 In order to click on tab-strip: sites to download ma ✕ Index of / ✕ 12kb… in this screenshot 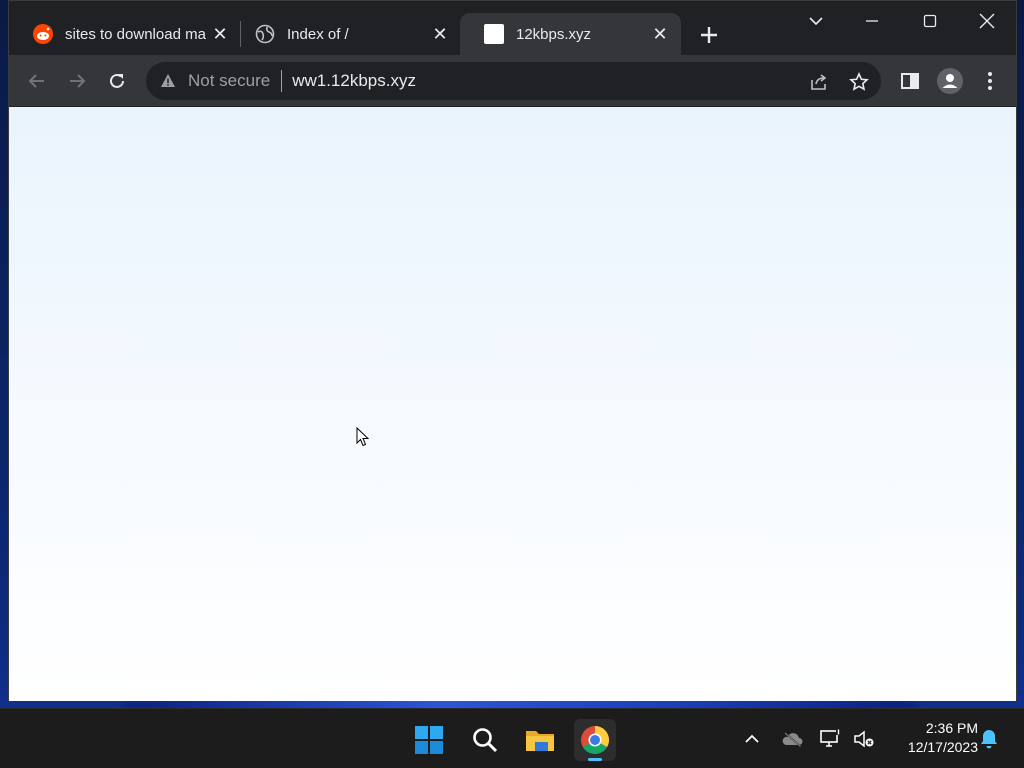, I will do `click(512, 28)`.